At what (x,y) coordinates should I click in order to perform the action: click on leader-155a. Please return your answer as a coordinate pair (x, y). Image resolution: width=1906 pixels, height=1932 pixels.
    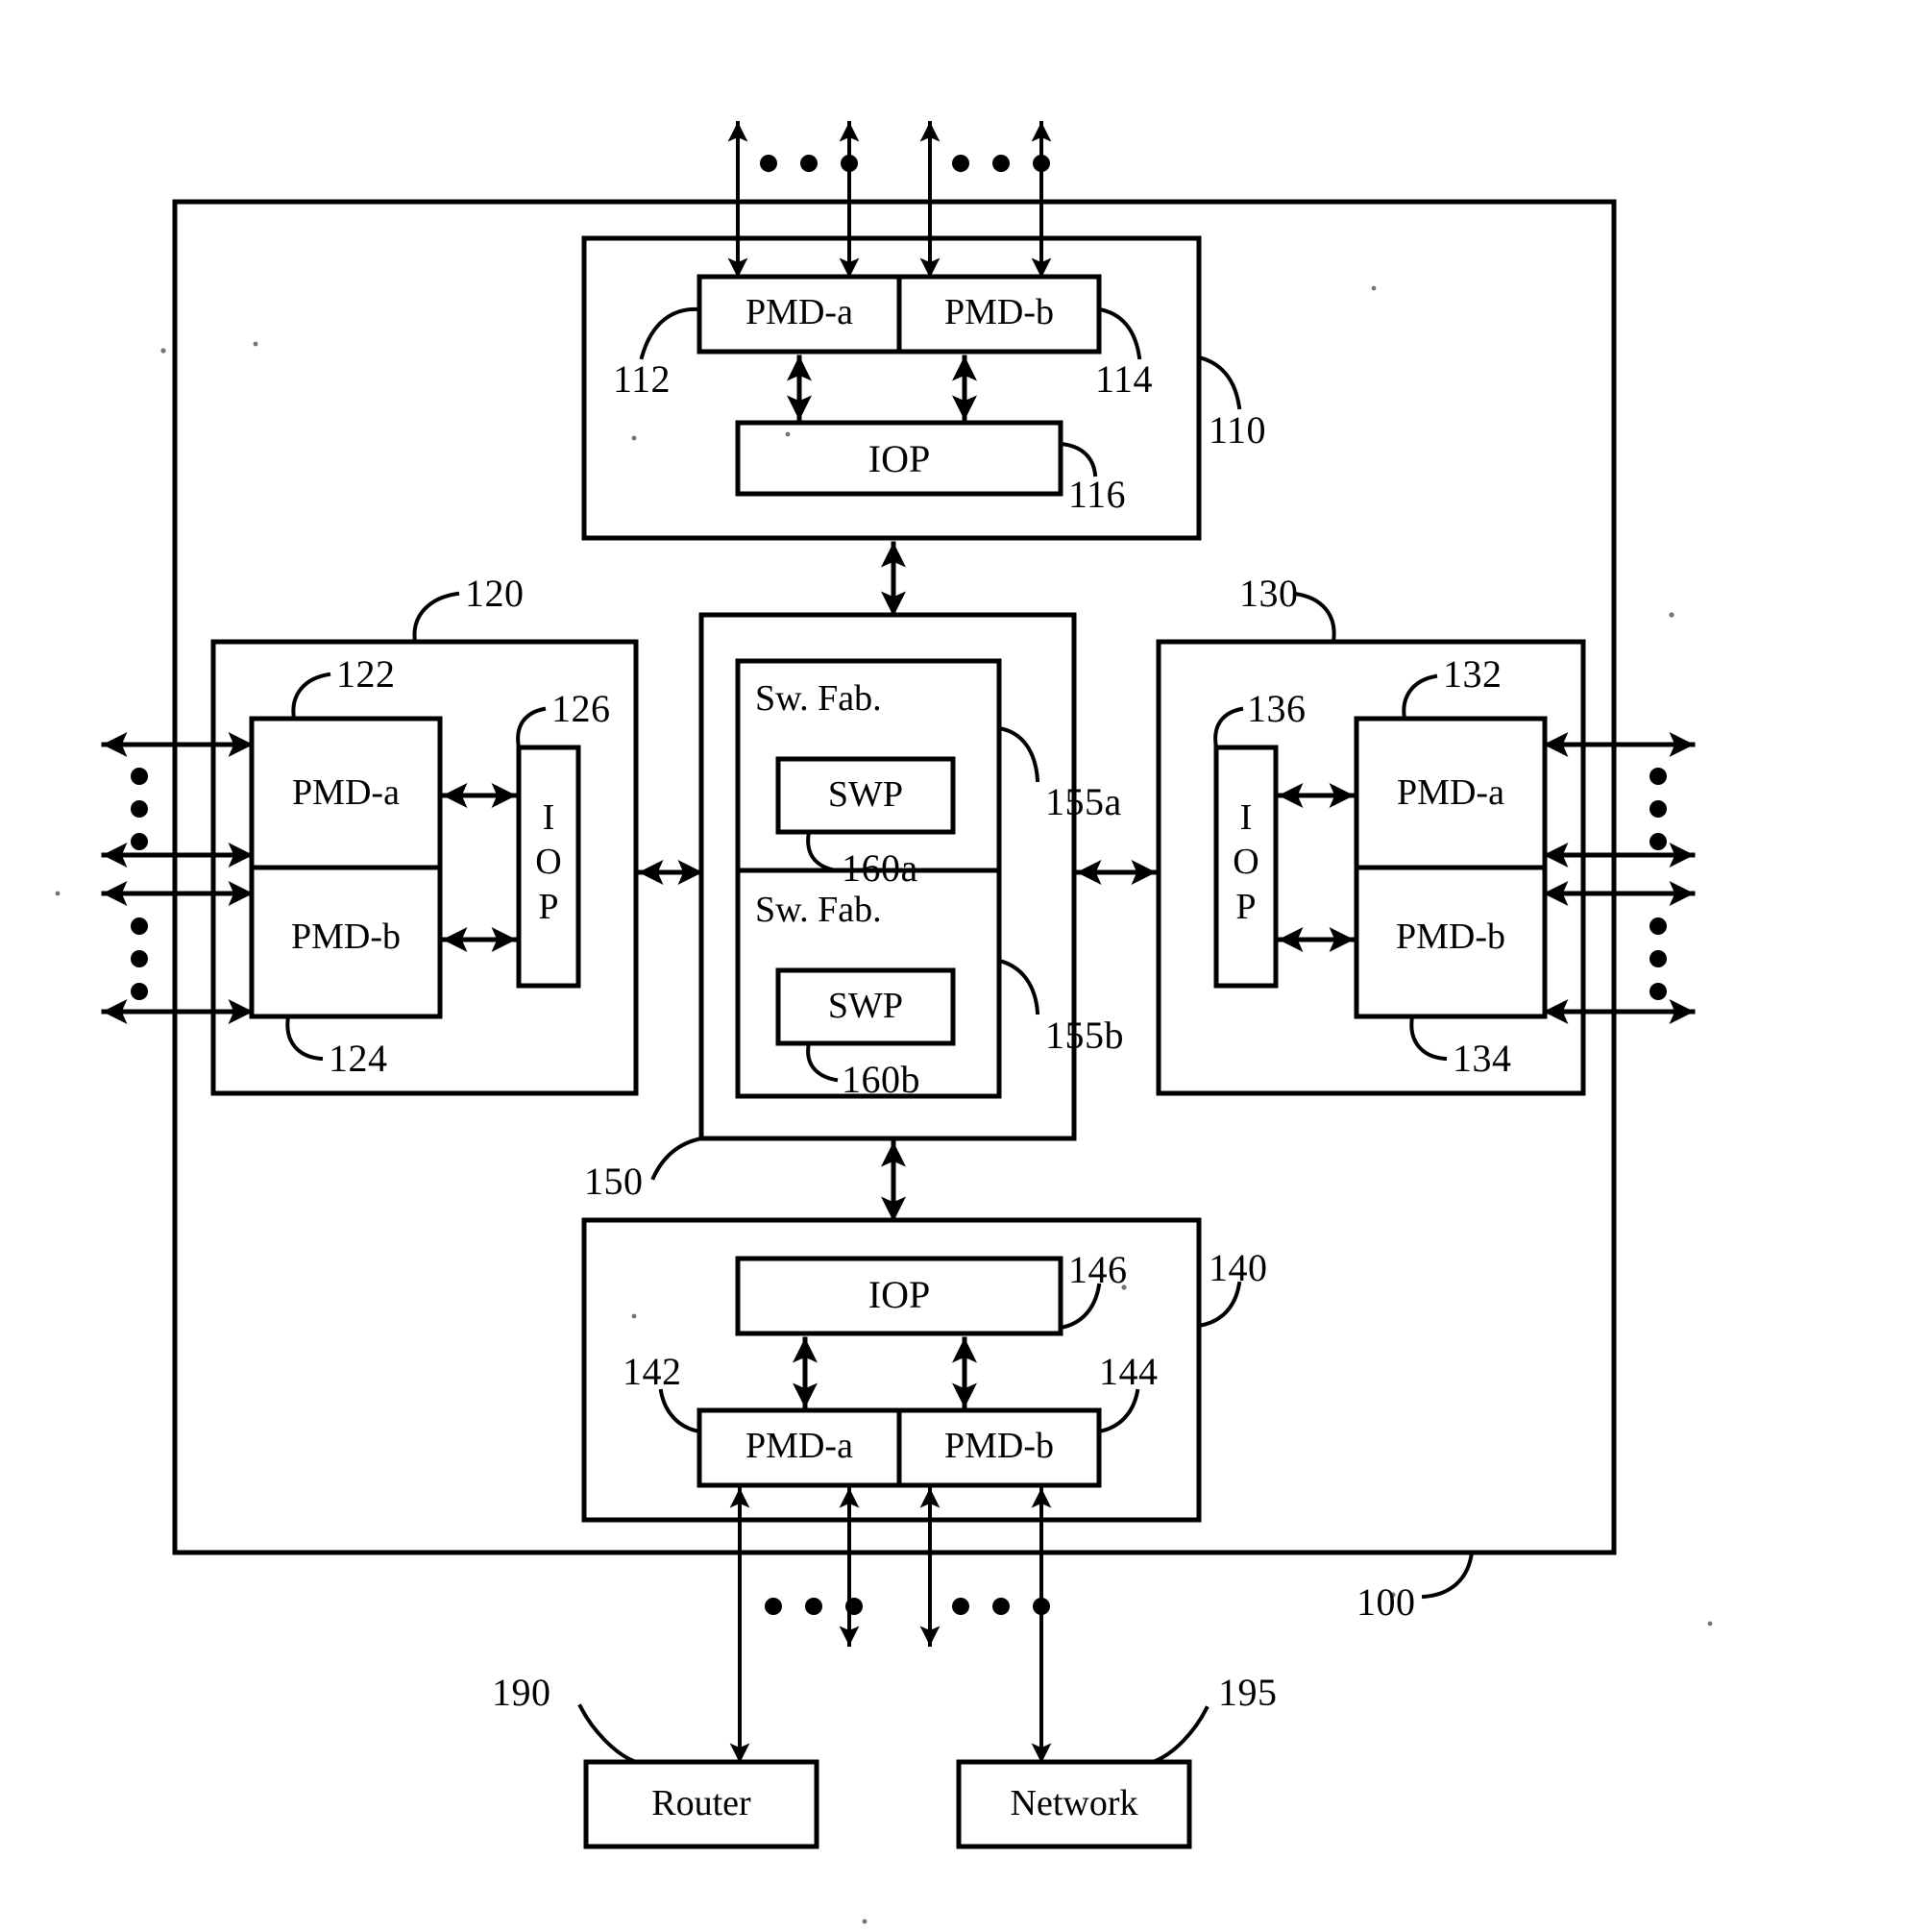
    Looking at the image, I should click on (1018, 754).